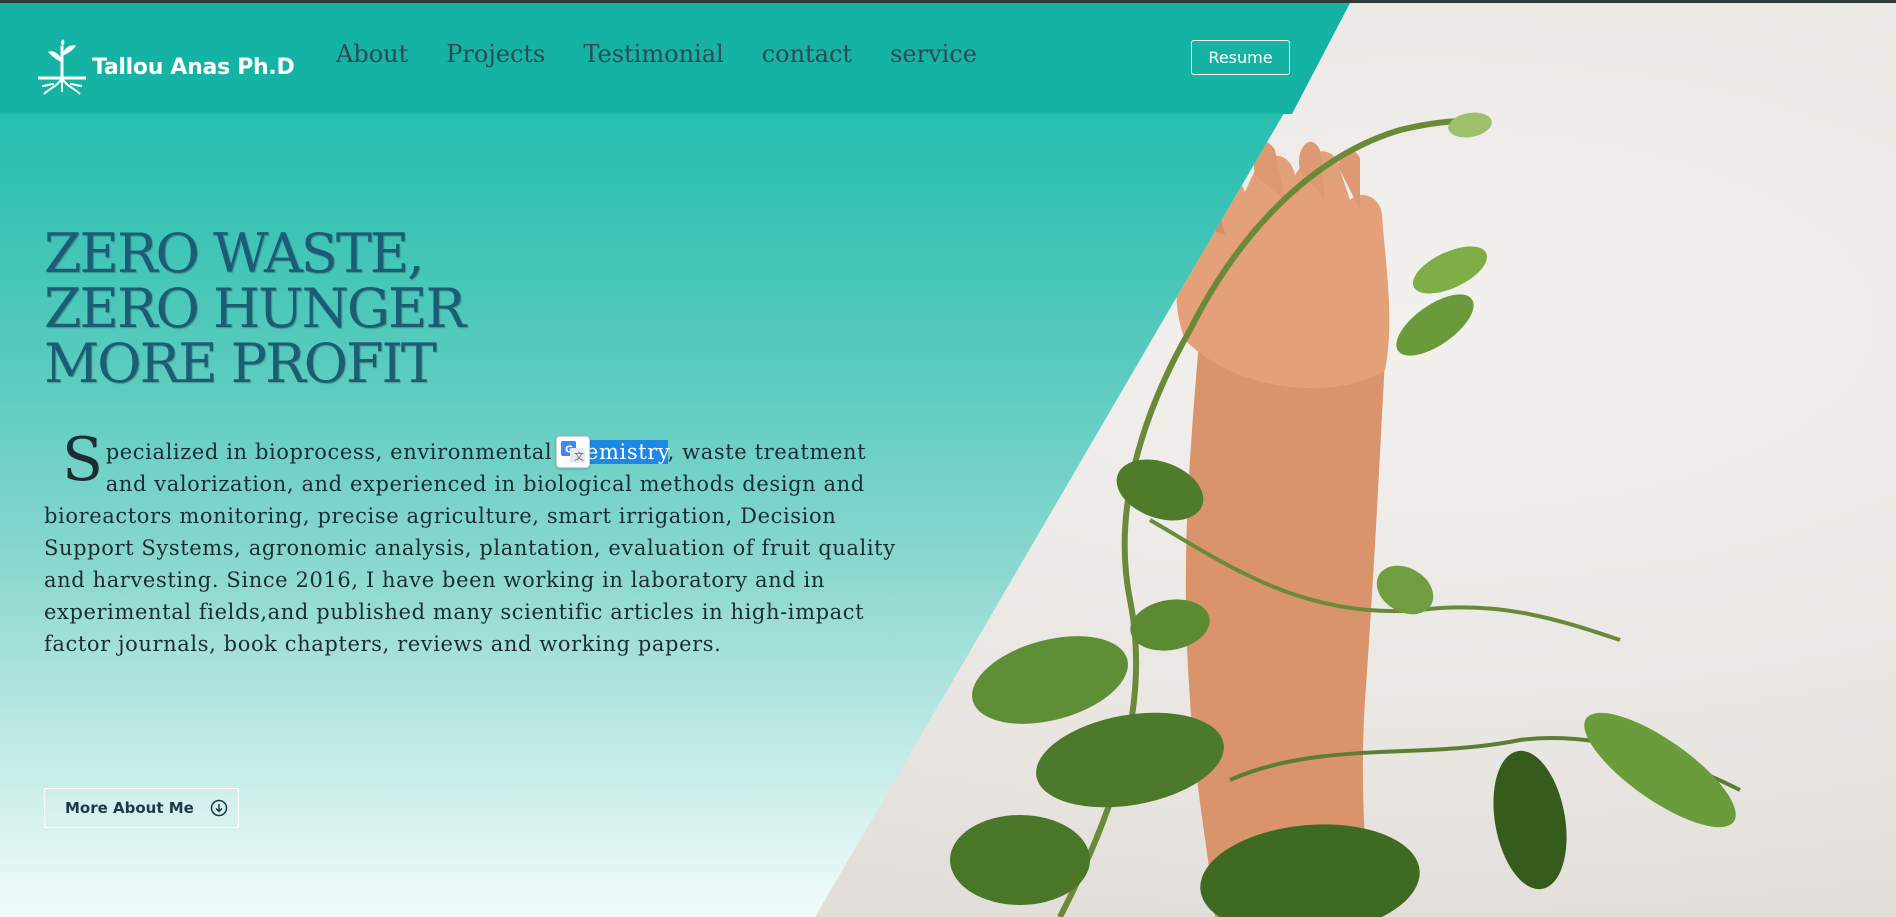  I want to click on headline-line-1: ZERO WASTE,, so click(234, 253).